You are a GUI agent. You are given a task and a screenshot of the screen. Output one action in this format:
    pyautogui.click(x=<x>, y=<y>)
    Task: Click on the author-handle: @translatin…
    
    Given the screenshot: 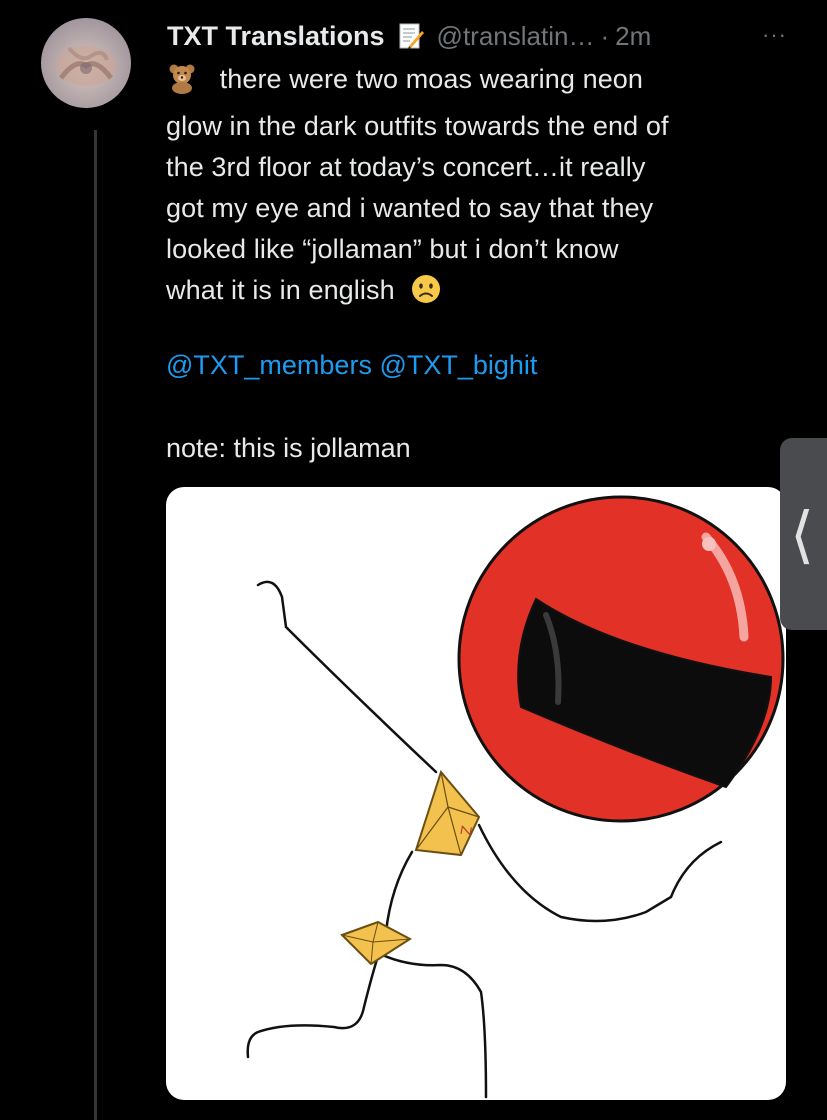 What is the action you would take?
    pyautogui.click(x=516, y=36)
    